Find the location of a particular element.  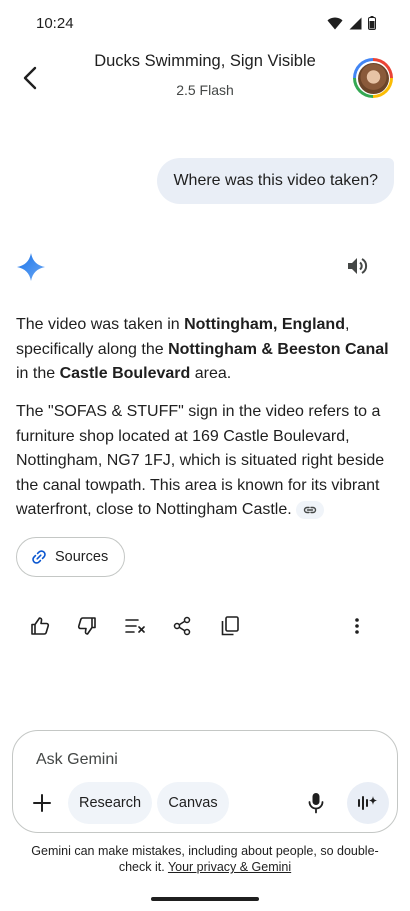

modify-response-button is located at coordinates (135, 626).